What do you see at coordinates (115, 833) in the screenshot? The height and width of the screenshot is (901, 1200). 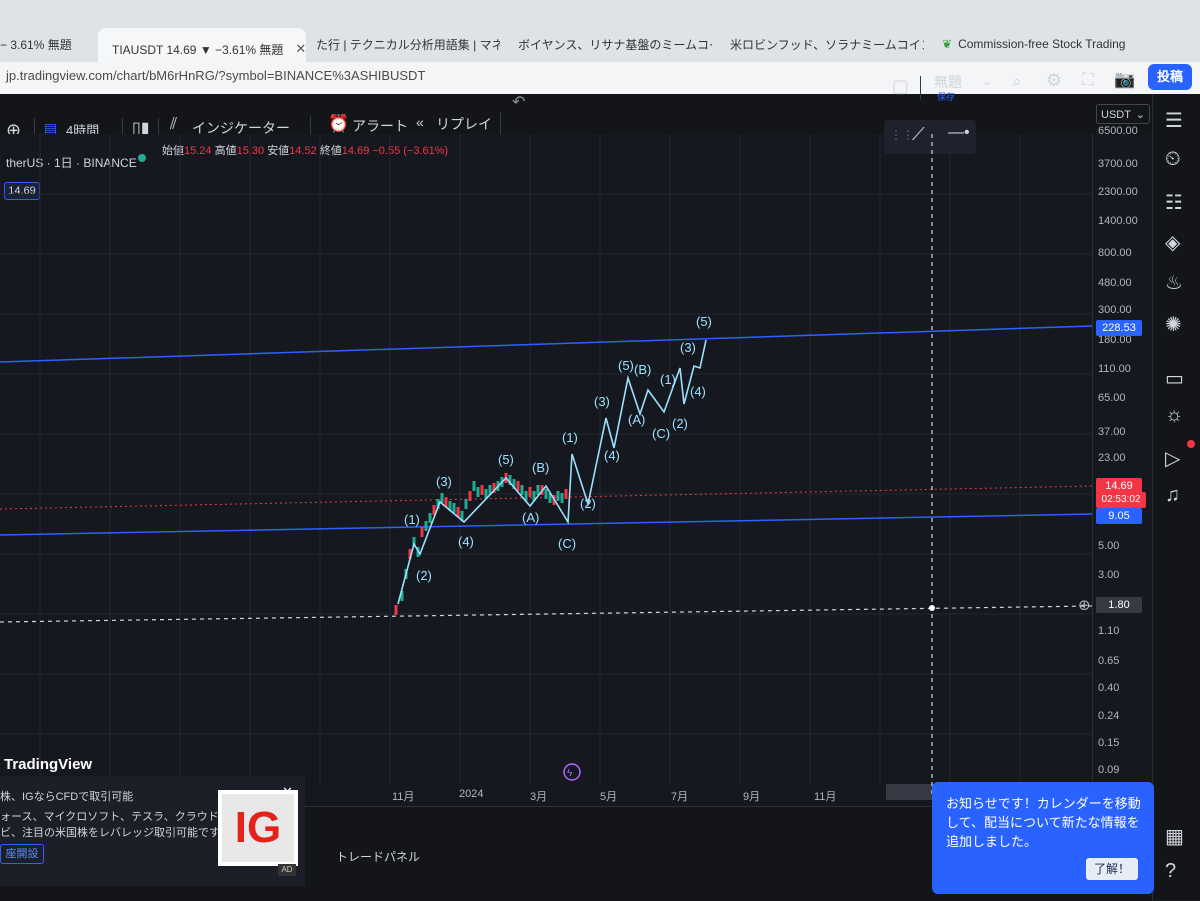 I see `ad-text-line: ビ、注目の米国株をレバレッジ取引可能です。` at bounding box center [115, 833].